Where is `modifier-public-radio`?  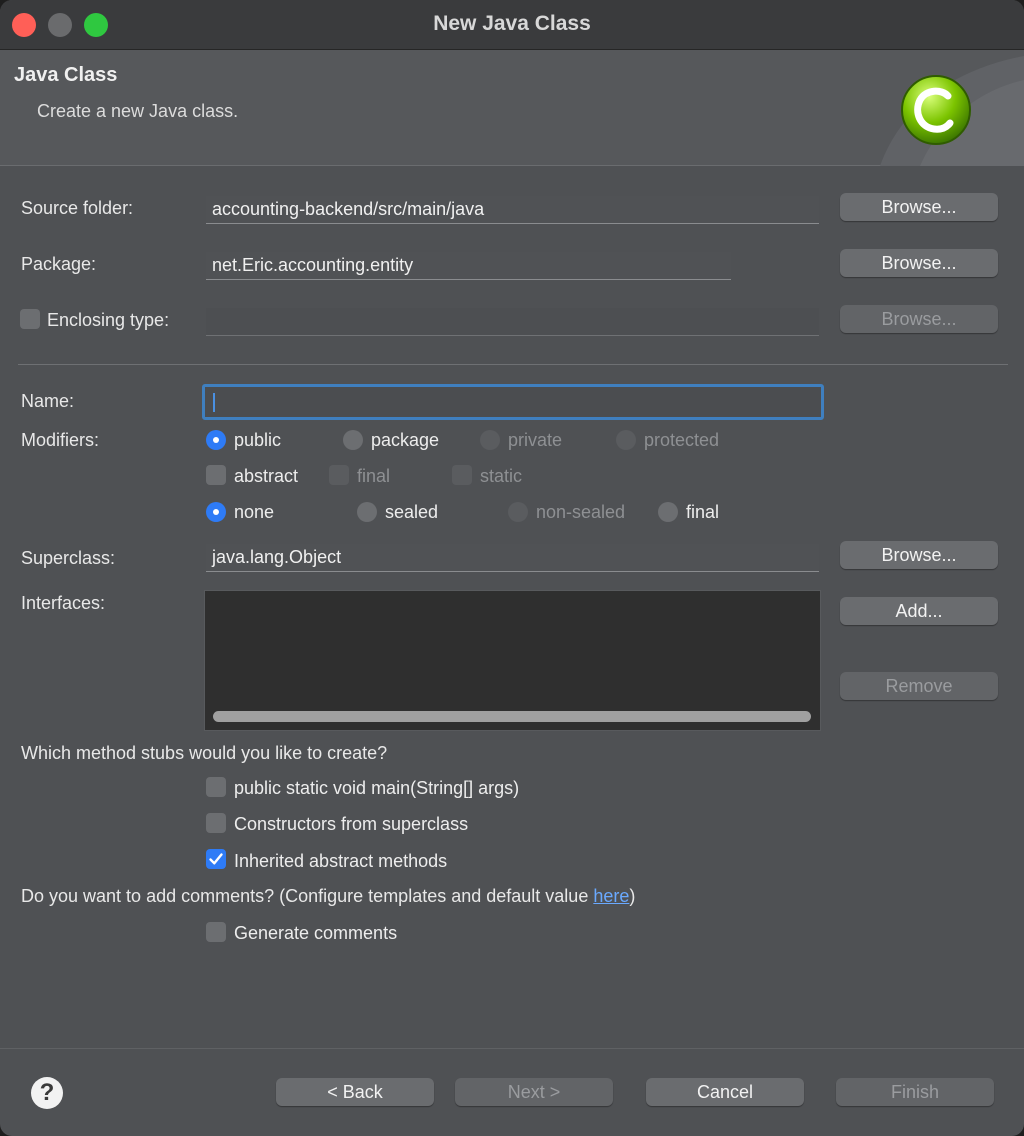
modifier-public-radio is located at coordinates (216, 440).